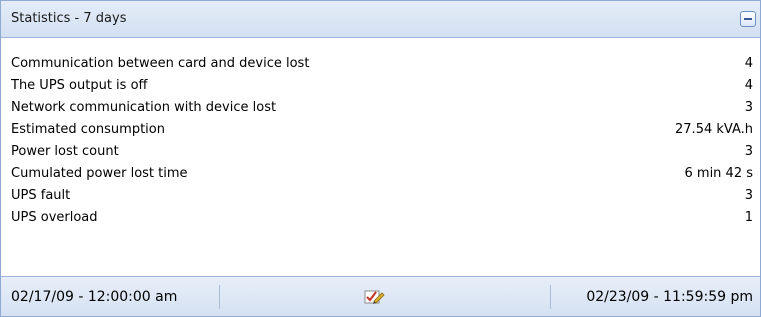  Describe the element at coordinates (94, 297) in the screenshot. I see `period-start-date: 02/17/09 - 12:00:00 am` at that location.